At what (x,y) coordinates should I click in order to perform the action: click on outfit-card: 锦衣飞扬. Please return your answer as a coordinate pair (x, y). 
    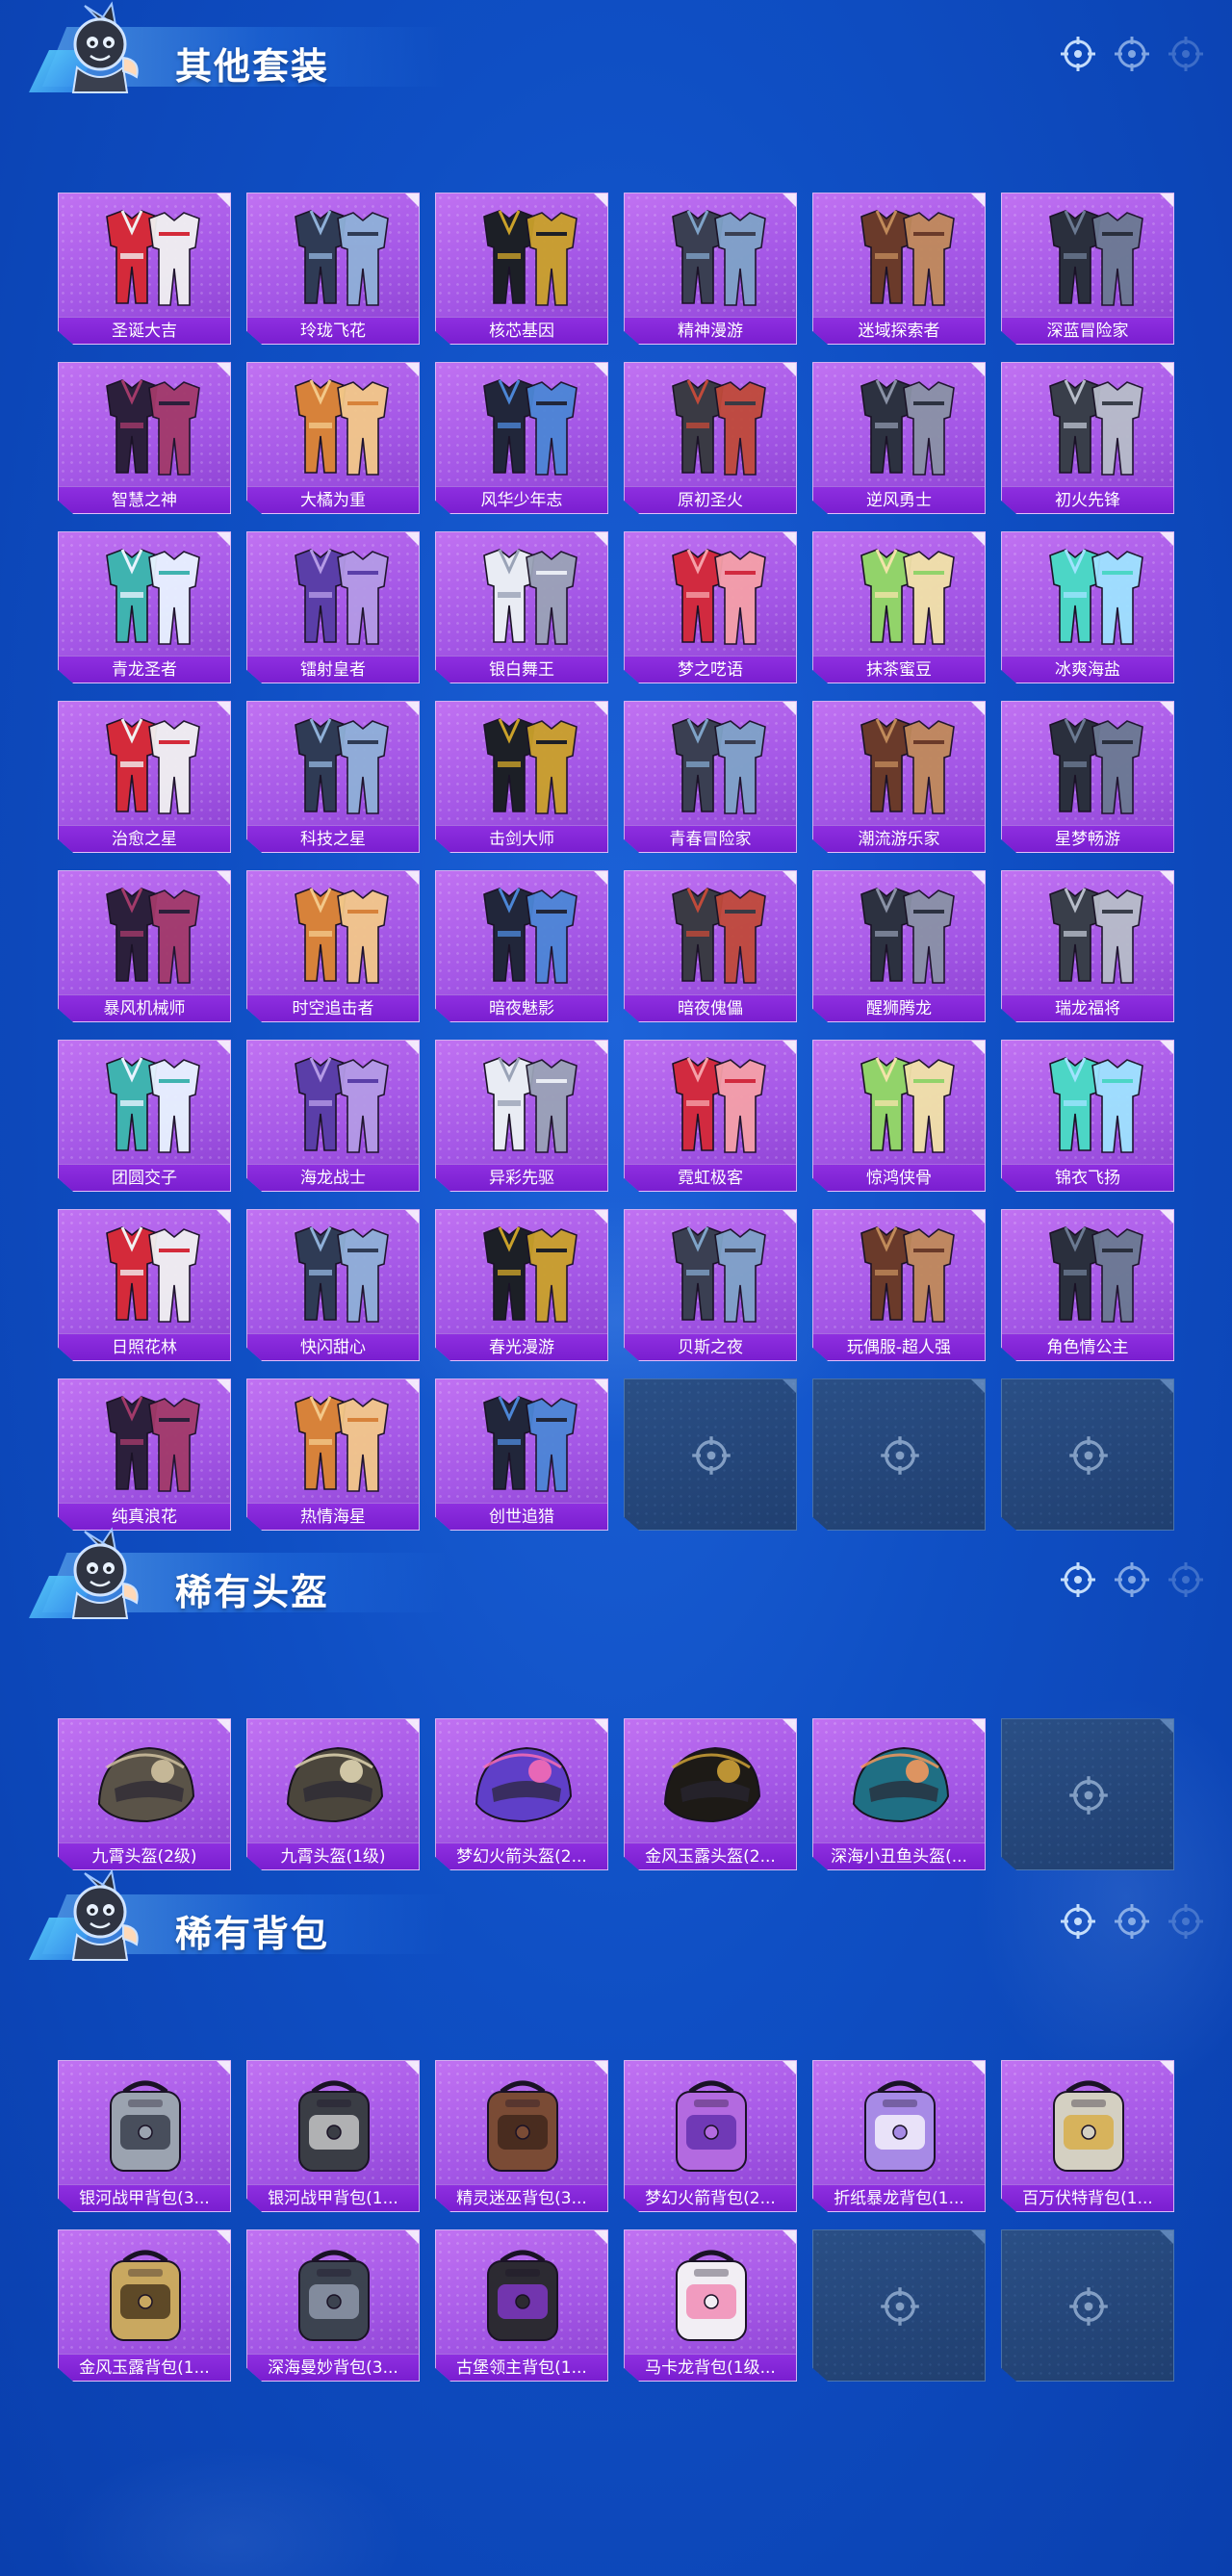
    Looking at the image, I should click on (1087, 1116).